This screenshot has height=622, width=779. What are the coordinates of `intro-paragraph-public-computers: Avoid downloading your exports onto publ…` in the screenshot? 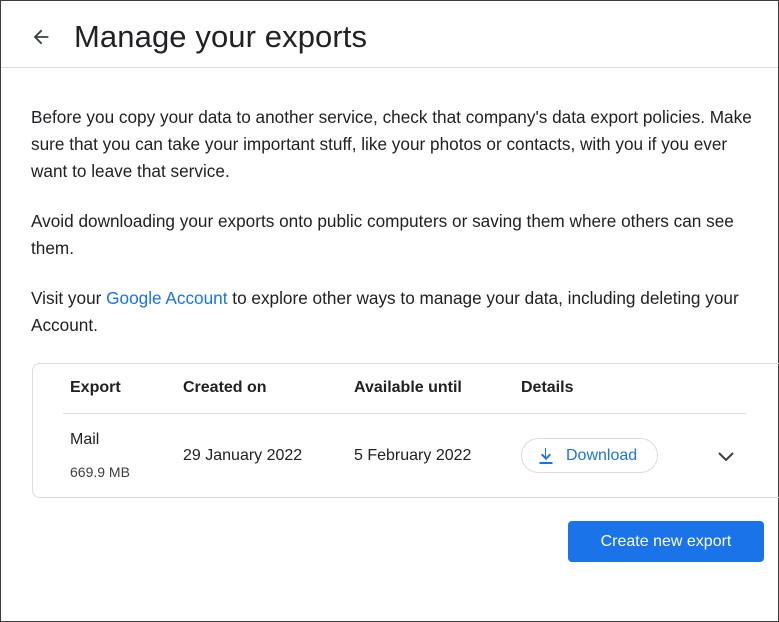 It's located at (382, 234).